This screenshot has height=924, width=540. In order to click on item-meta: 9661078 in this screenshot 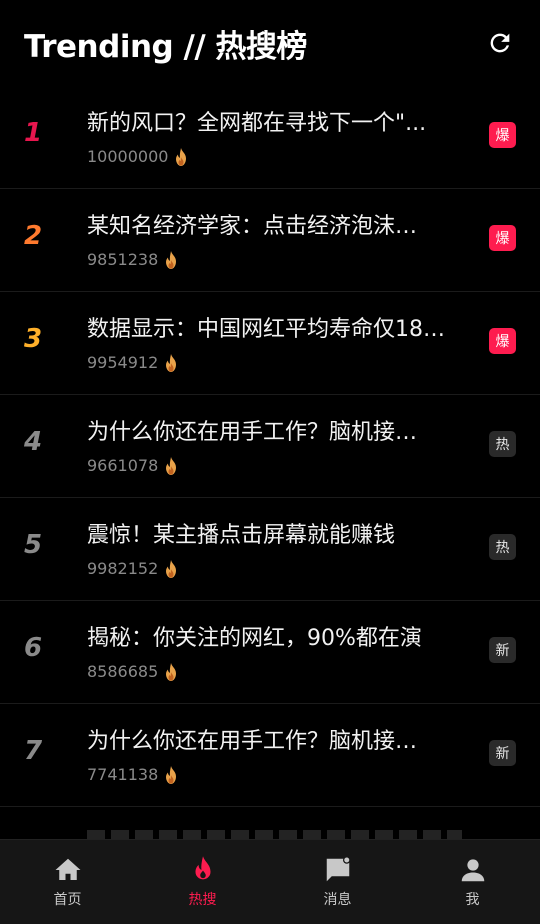, I will do `click(133, 465)`.